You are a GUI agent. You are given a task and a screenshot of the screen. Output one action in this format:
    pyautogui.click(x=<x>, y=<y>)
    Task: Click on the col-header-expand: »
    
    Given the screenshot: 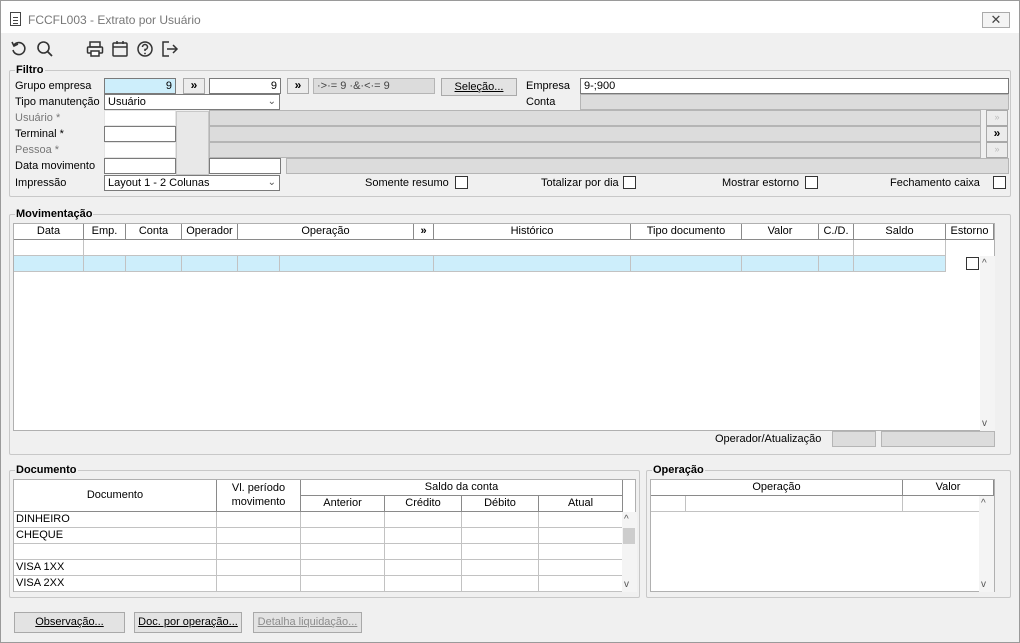 What is the action you would take?
    pyautogui.click(x=424, y=232)
    